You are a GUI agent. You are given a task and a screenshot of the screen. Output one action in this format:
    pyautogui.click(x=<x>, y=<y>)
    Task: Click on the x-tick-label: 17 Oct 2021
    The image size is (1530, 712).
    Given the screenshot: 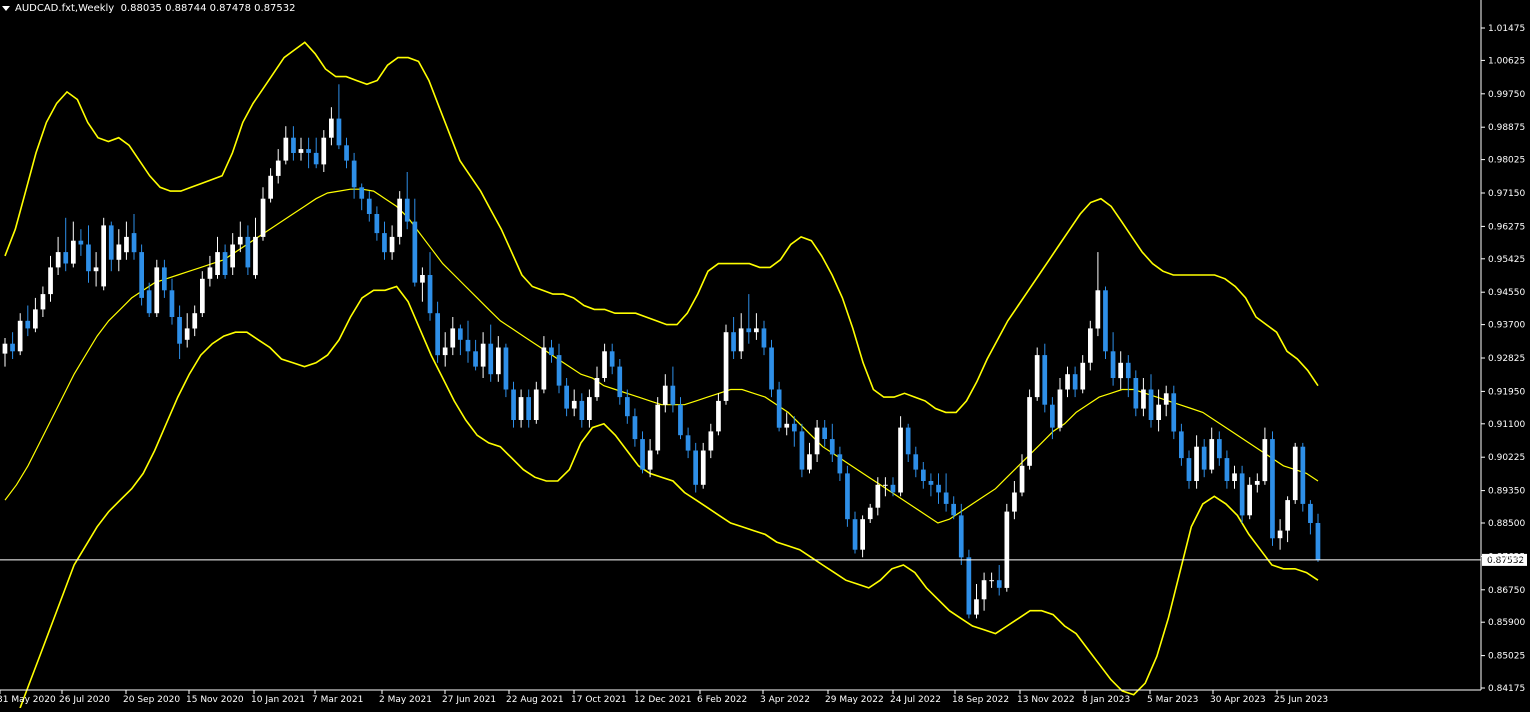 What is the action you would take?
    pyautogui.click(x=599, y=700)
    